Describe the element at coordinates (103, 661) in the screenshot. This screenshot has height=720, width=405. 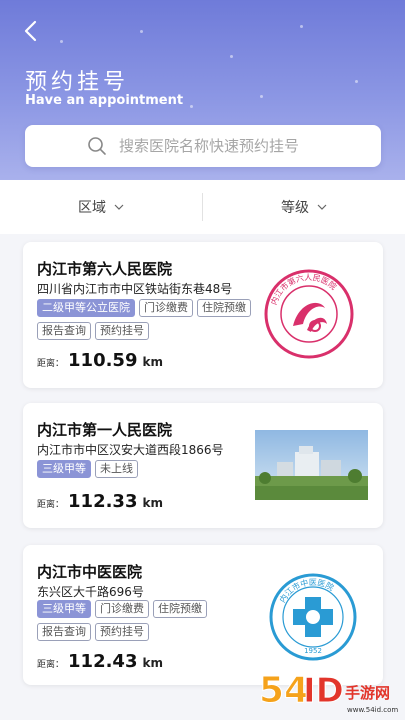
I see `distance-value: 112.43` at that location.